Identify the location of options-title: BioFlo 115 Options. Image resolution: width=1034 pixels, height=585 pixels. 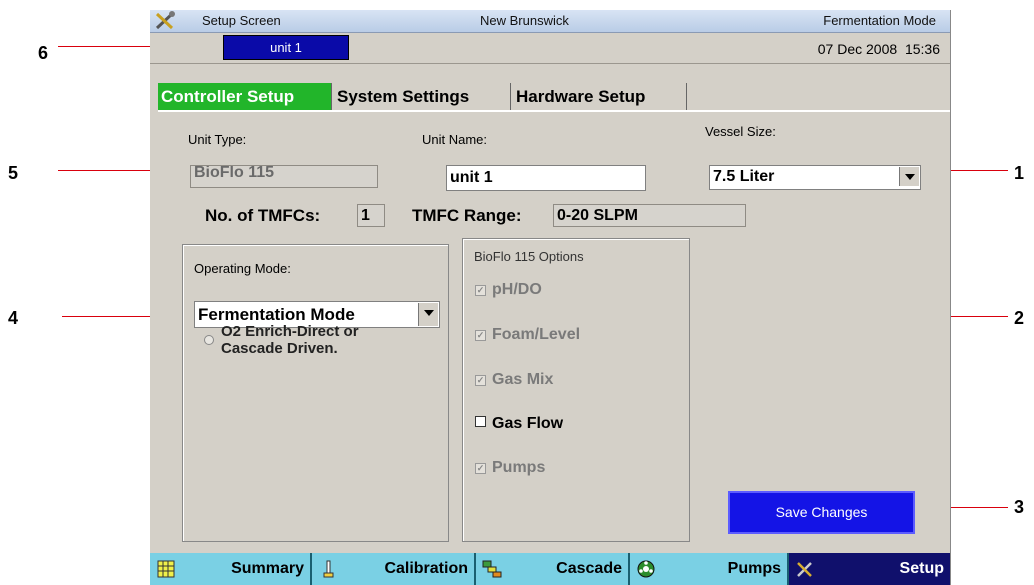
(529, 256).